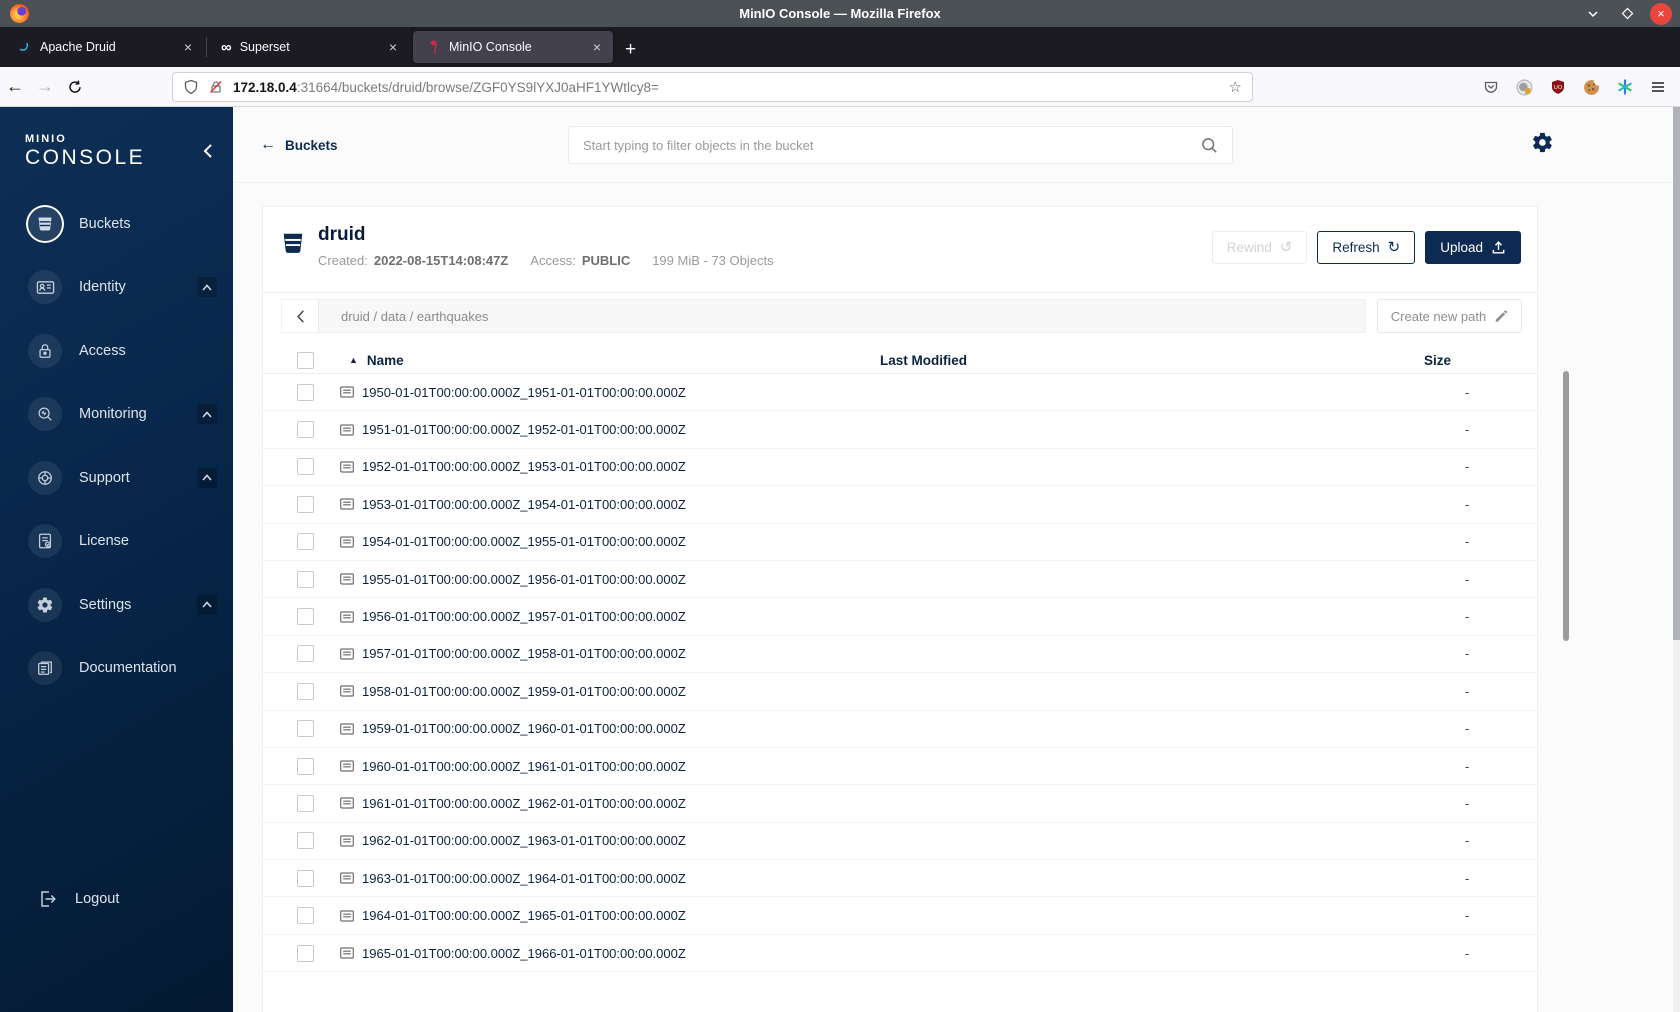  I want to click on menu-hamburger-icon, so click(1658, 87).